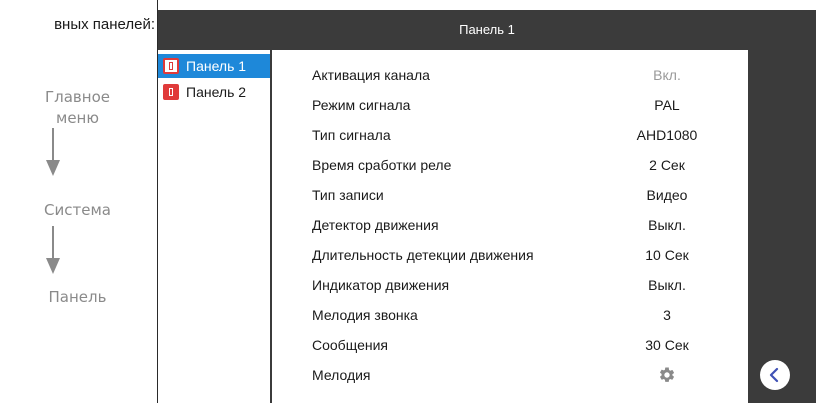 This screenshot has height=403, width=816. I want to click on setting-row-signal-type: Тип сигнала AHD1080, so click(510, 135).